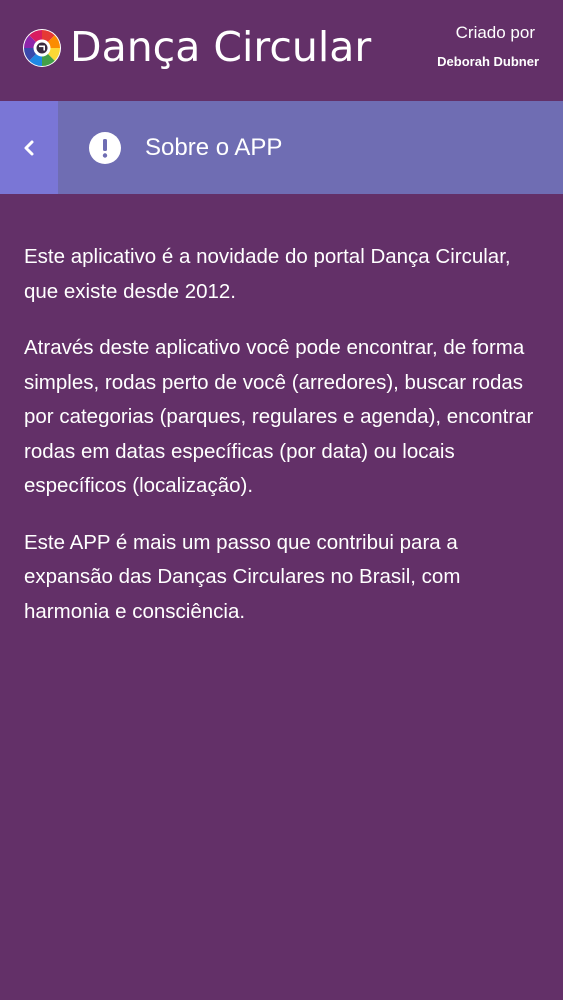 Image resolution: width=563 pixels, height=1000 pixels. What do you see at coordinates (488, 61) in the screenshot?
I see `credit-author-name: Deborah Dubner` at bounding box center [488, 61].